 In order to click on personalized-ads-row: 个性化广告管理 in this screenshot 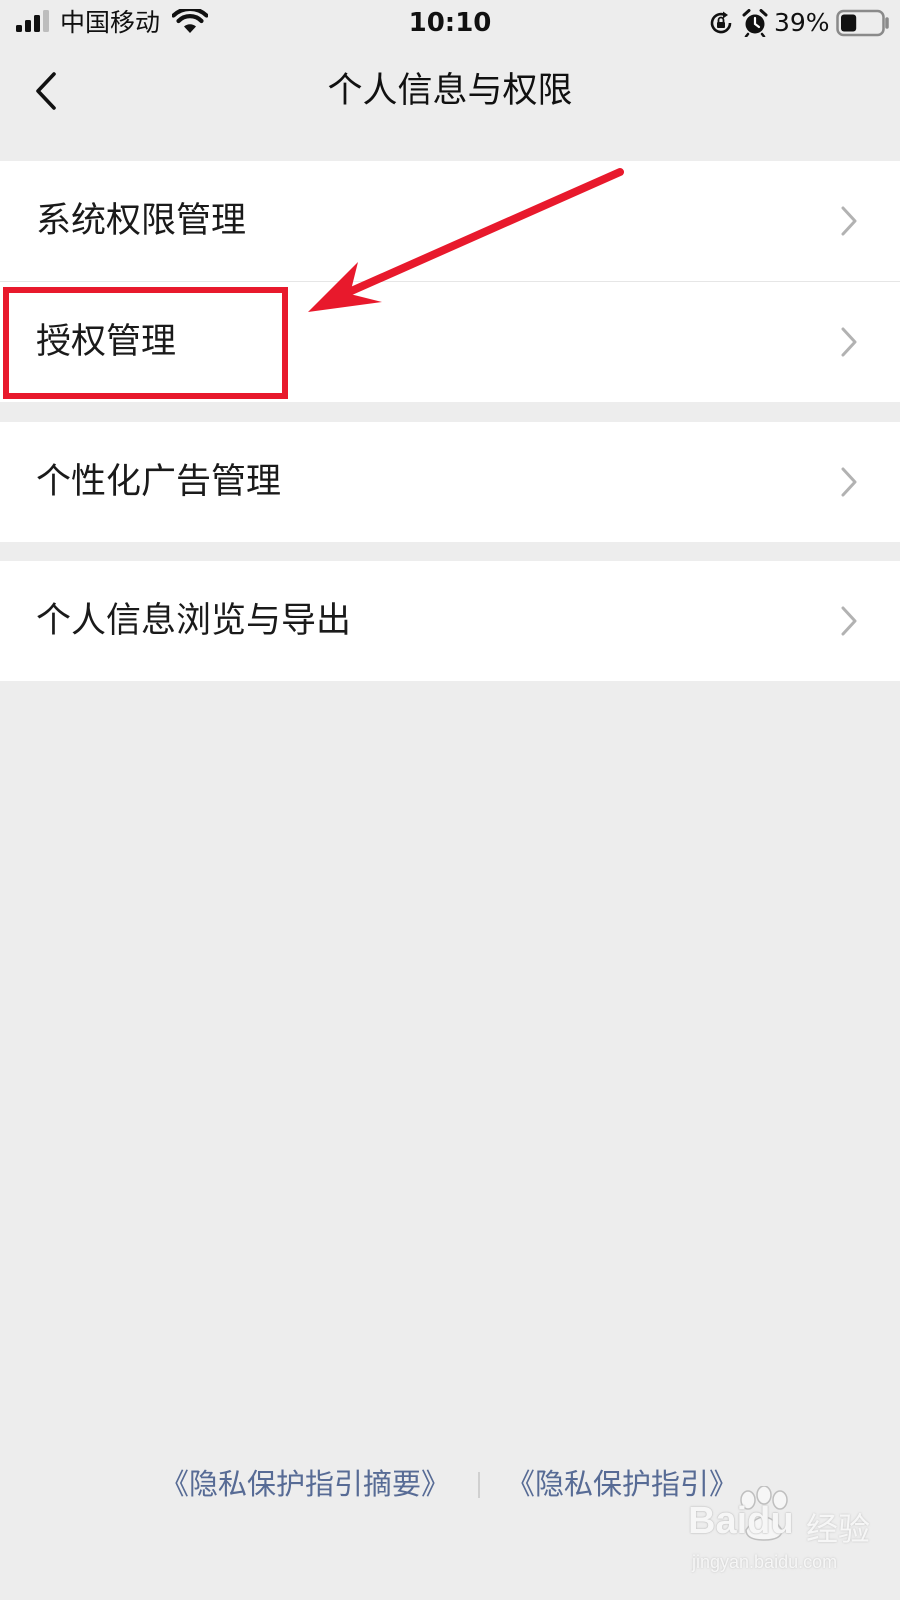, I will do `click(450, 482)`.